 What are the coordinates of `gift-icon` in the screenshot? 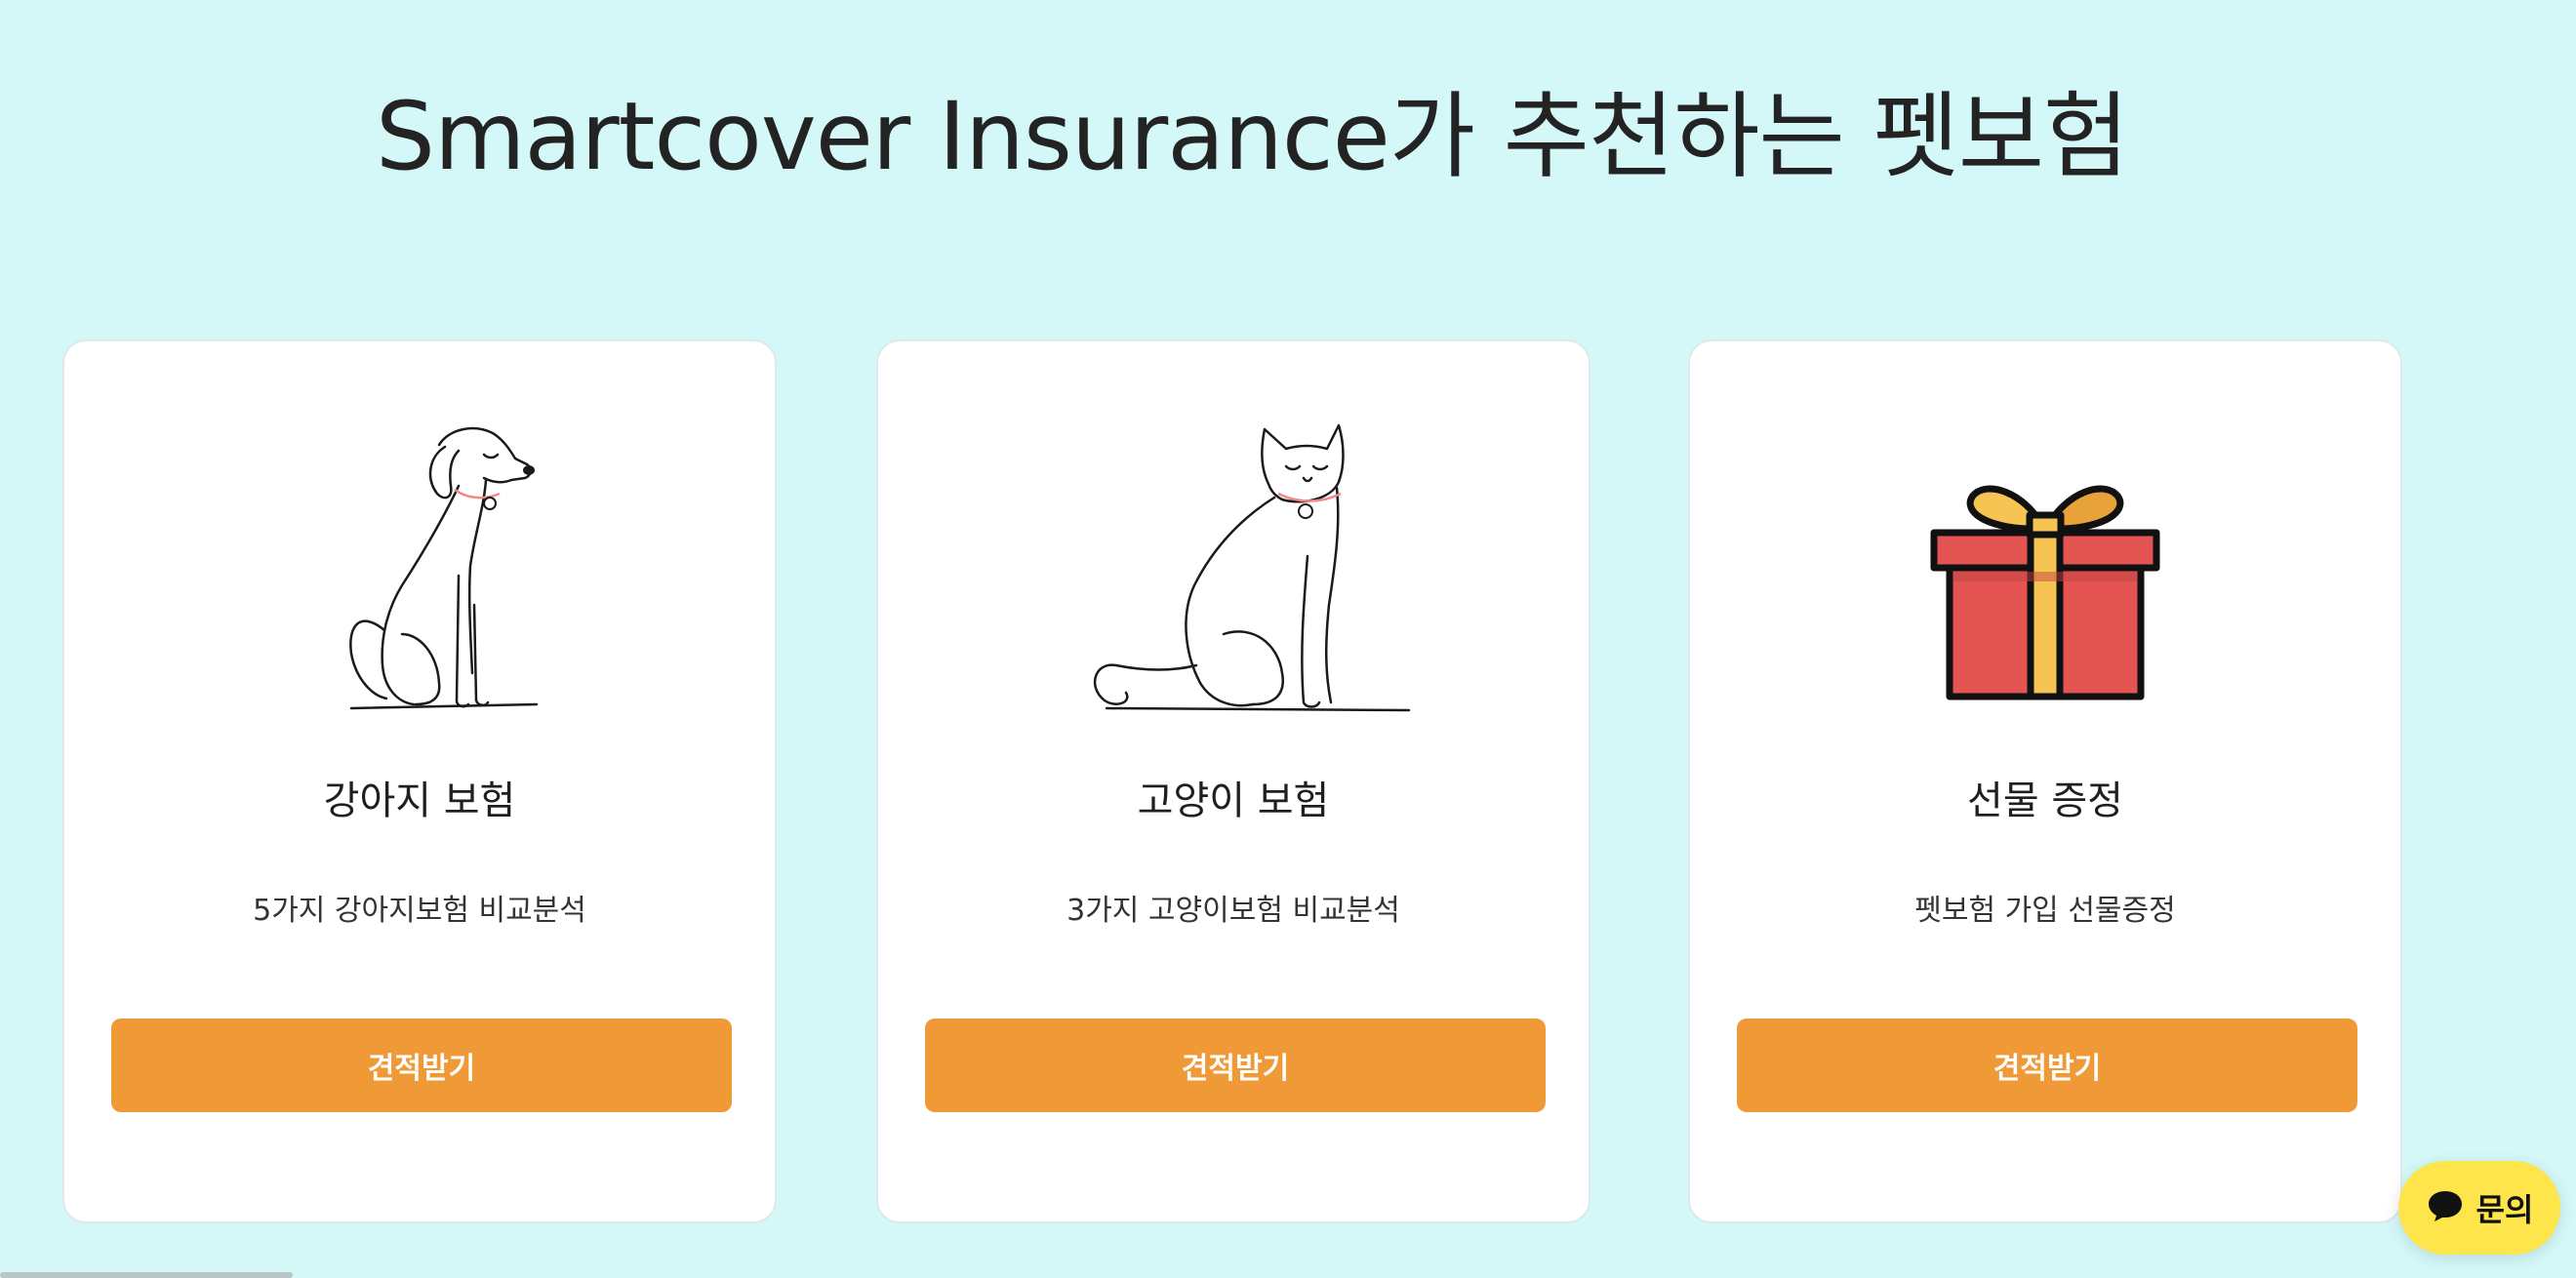 It's located at (2045, 741).